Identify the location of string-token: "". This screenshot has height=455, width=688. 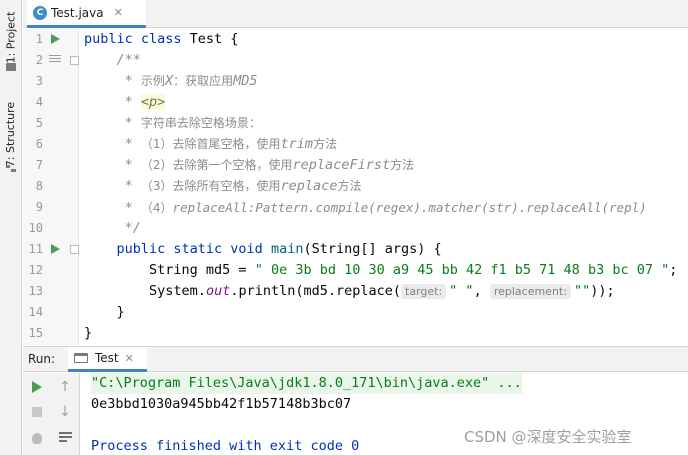
(582, 291).